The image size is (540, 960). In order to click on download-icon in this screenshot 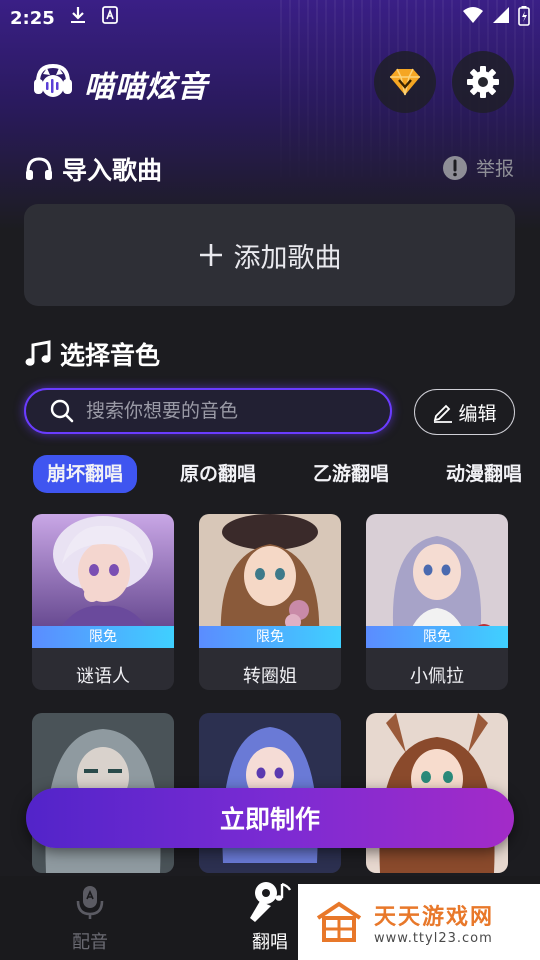, I will do `click(78, 17)`.